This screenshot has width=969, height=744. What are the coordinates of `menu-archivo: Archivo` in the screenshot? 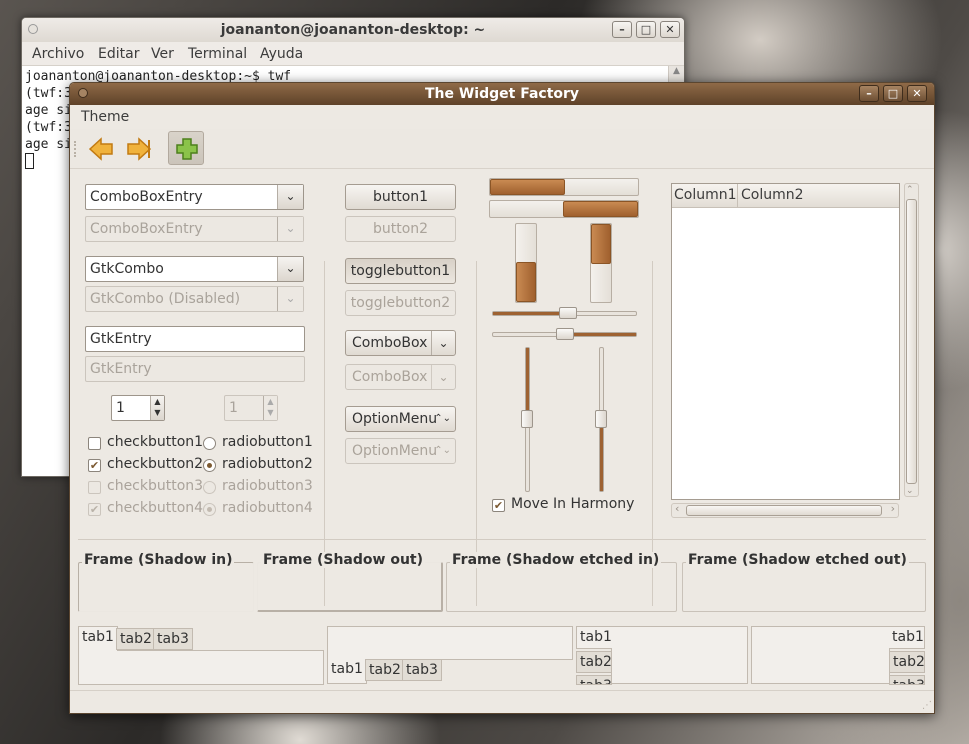 It's located at (58, 54).